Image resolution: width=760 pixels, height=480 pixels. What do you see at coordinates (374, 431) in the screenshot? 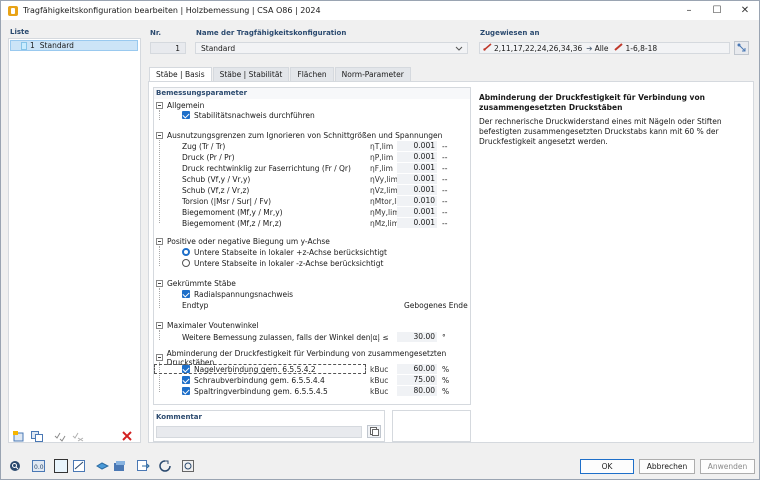
I see `comment-library-icon` at bounding box center [374, 431].